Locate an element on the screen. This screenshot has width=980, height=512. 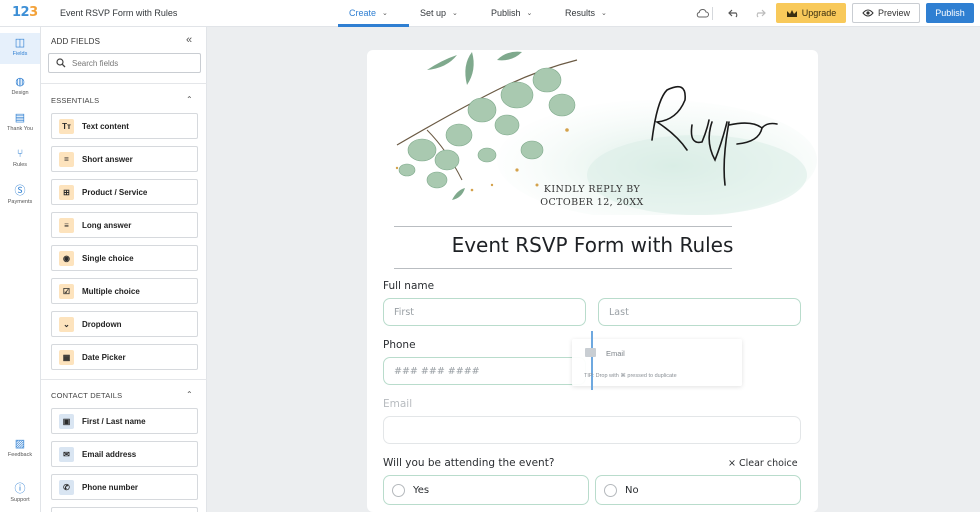
preview-button: Preview is located at coordinates (886, 13).